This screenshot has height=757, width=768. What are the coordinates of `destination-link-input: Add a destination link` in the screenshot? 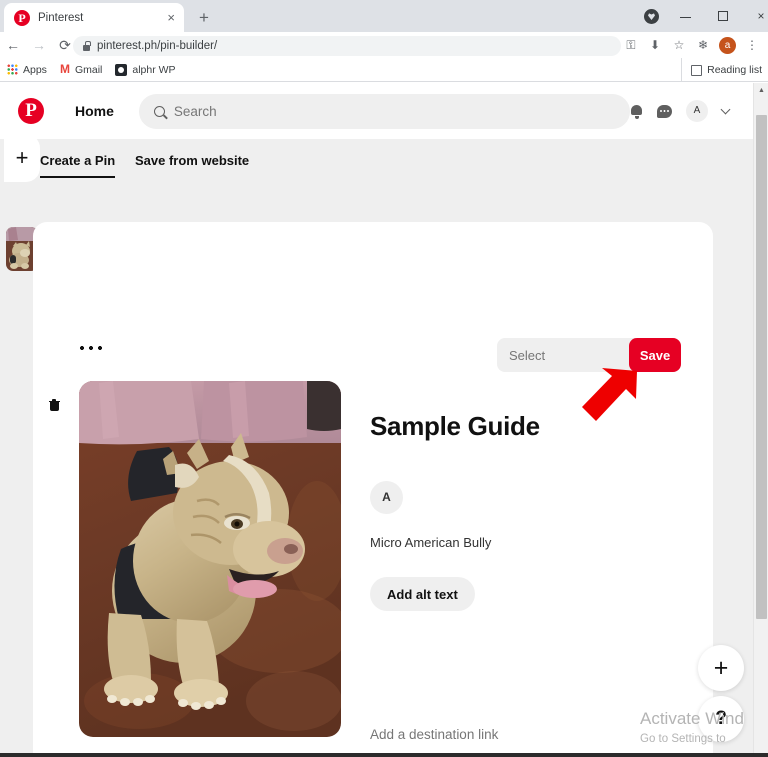 It's located at (517, 740).